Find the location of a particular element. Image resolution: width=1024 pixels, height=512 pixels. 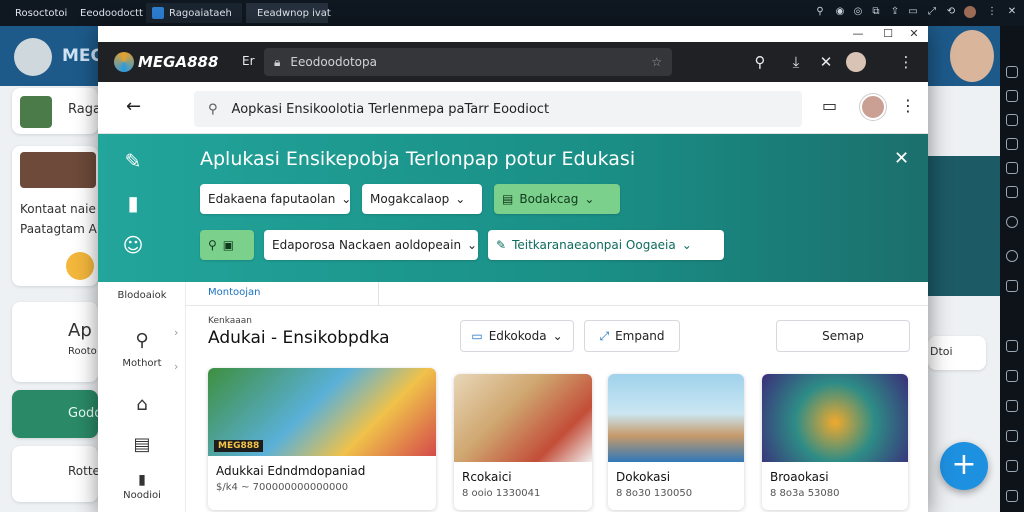

expand-button: ⤢ Empand is located at coordinates (632, 336).